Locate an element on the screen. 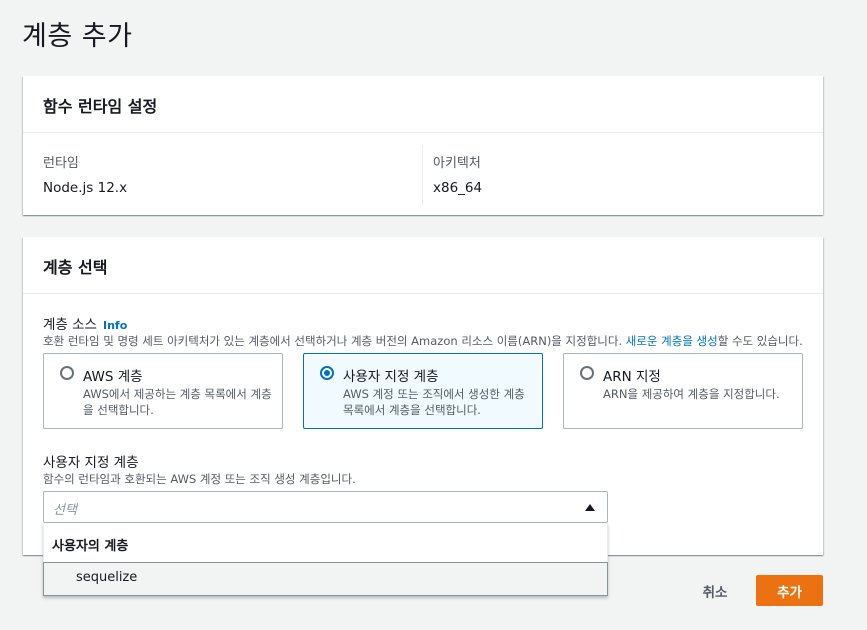 This screenshot has width=867, height=630. tile-specify-arn-title: ARN 지정 is located at coordinates (632, 377).